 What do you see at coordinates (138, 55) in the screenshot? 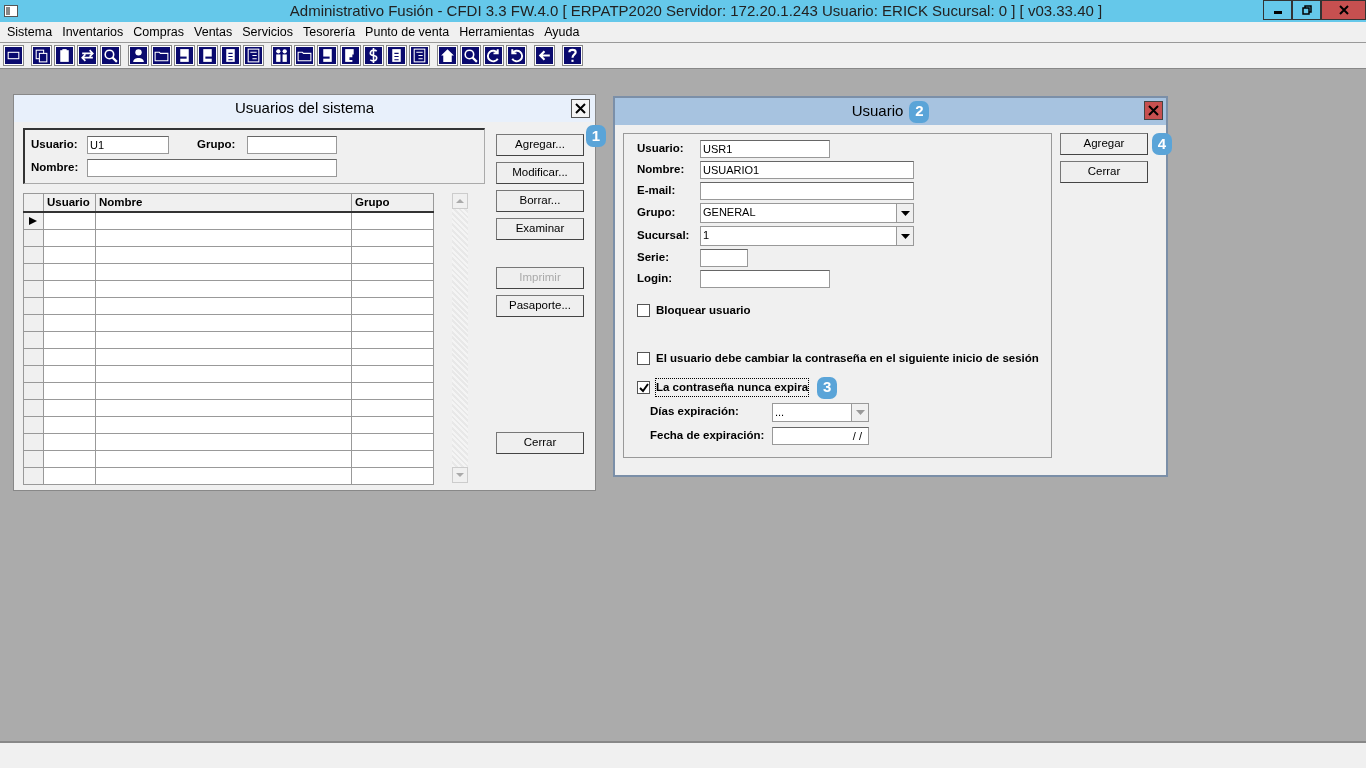
I see `person-icon` at bounding box center [138, 55].